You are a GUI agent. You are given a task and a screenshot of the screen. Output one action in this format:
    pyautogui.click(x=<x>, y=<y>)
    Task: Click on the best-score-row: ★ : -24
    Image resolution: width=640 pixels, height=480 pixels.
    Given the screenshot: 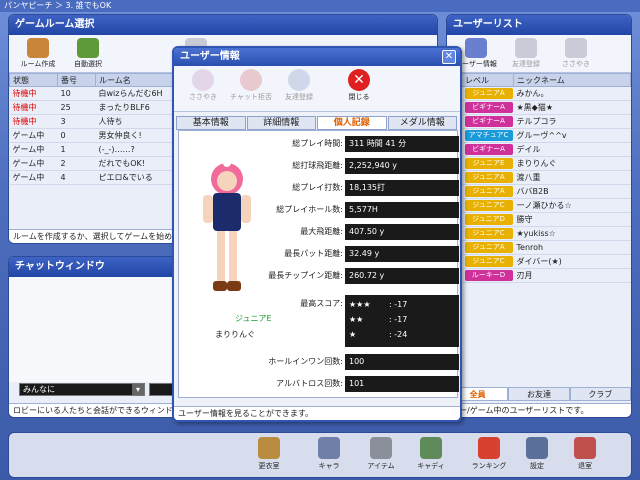 What is the action you would take?
    pyautogui.click(x=402, y=334)
    